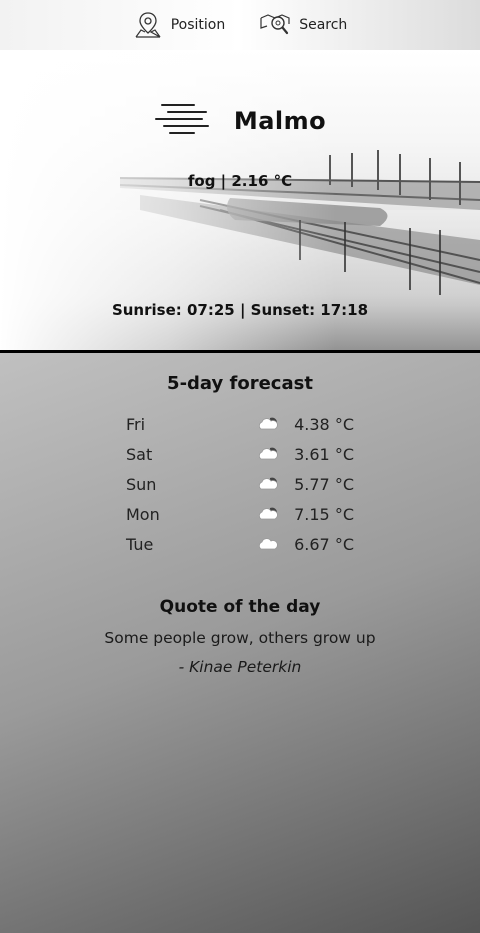  What do you see at coordinates (240, 351) in the screenshot?
I see `hero-divider` at bounding box center [240, 351].